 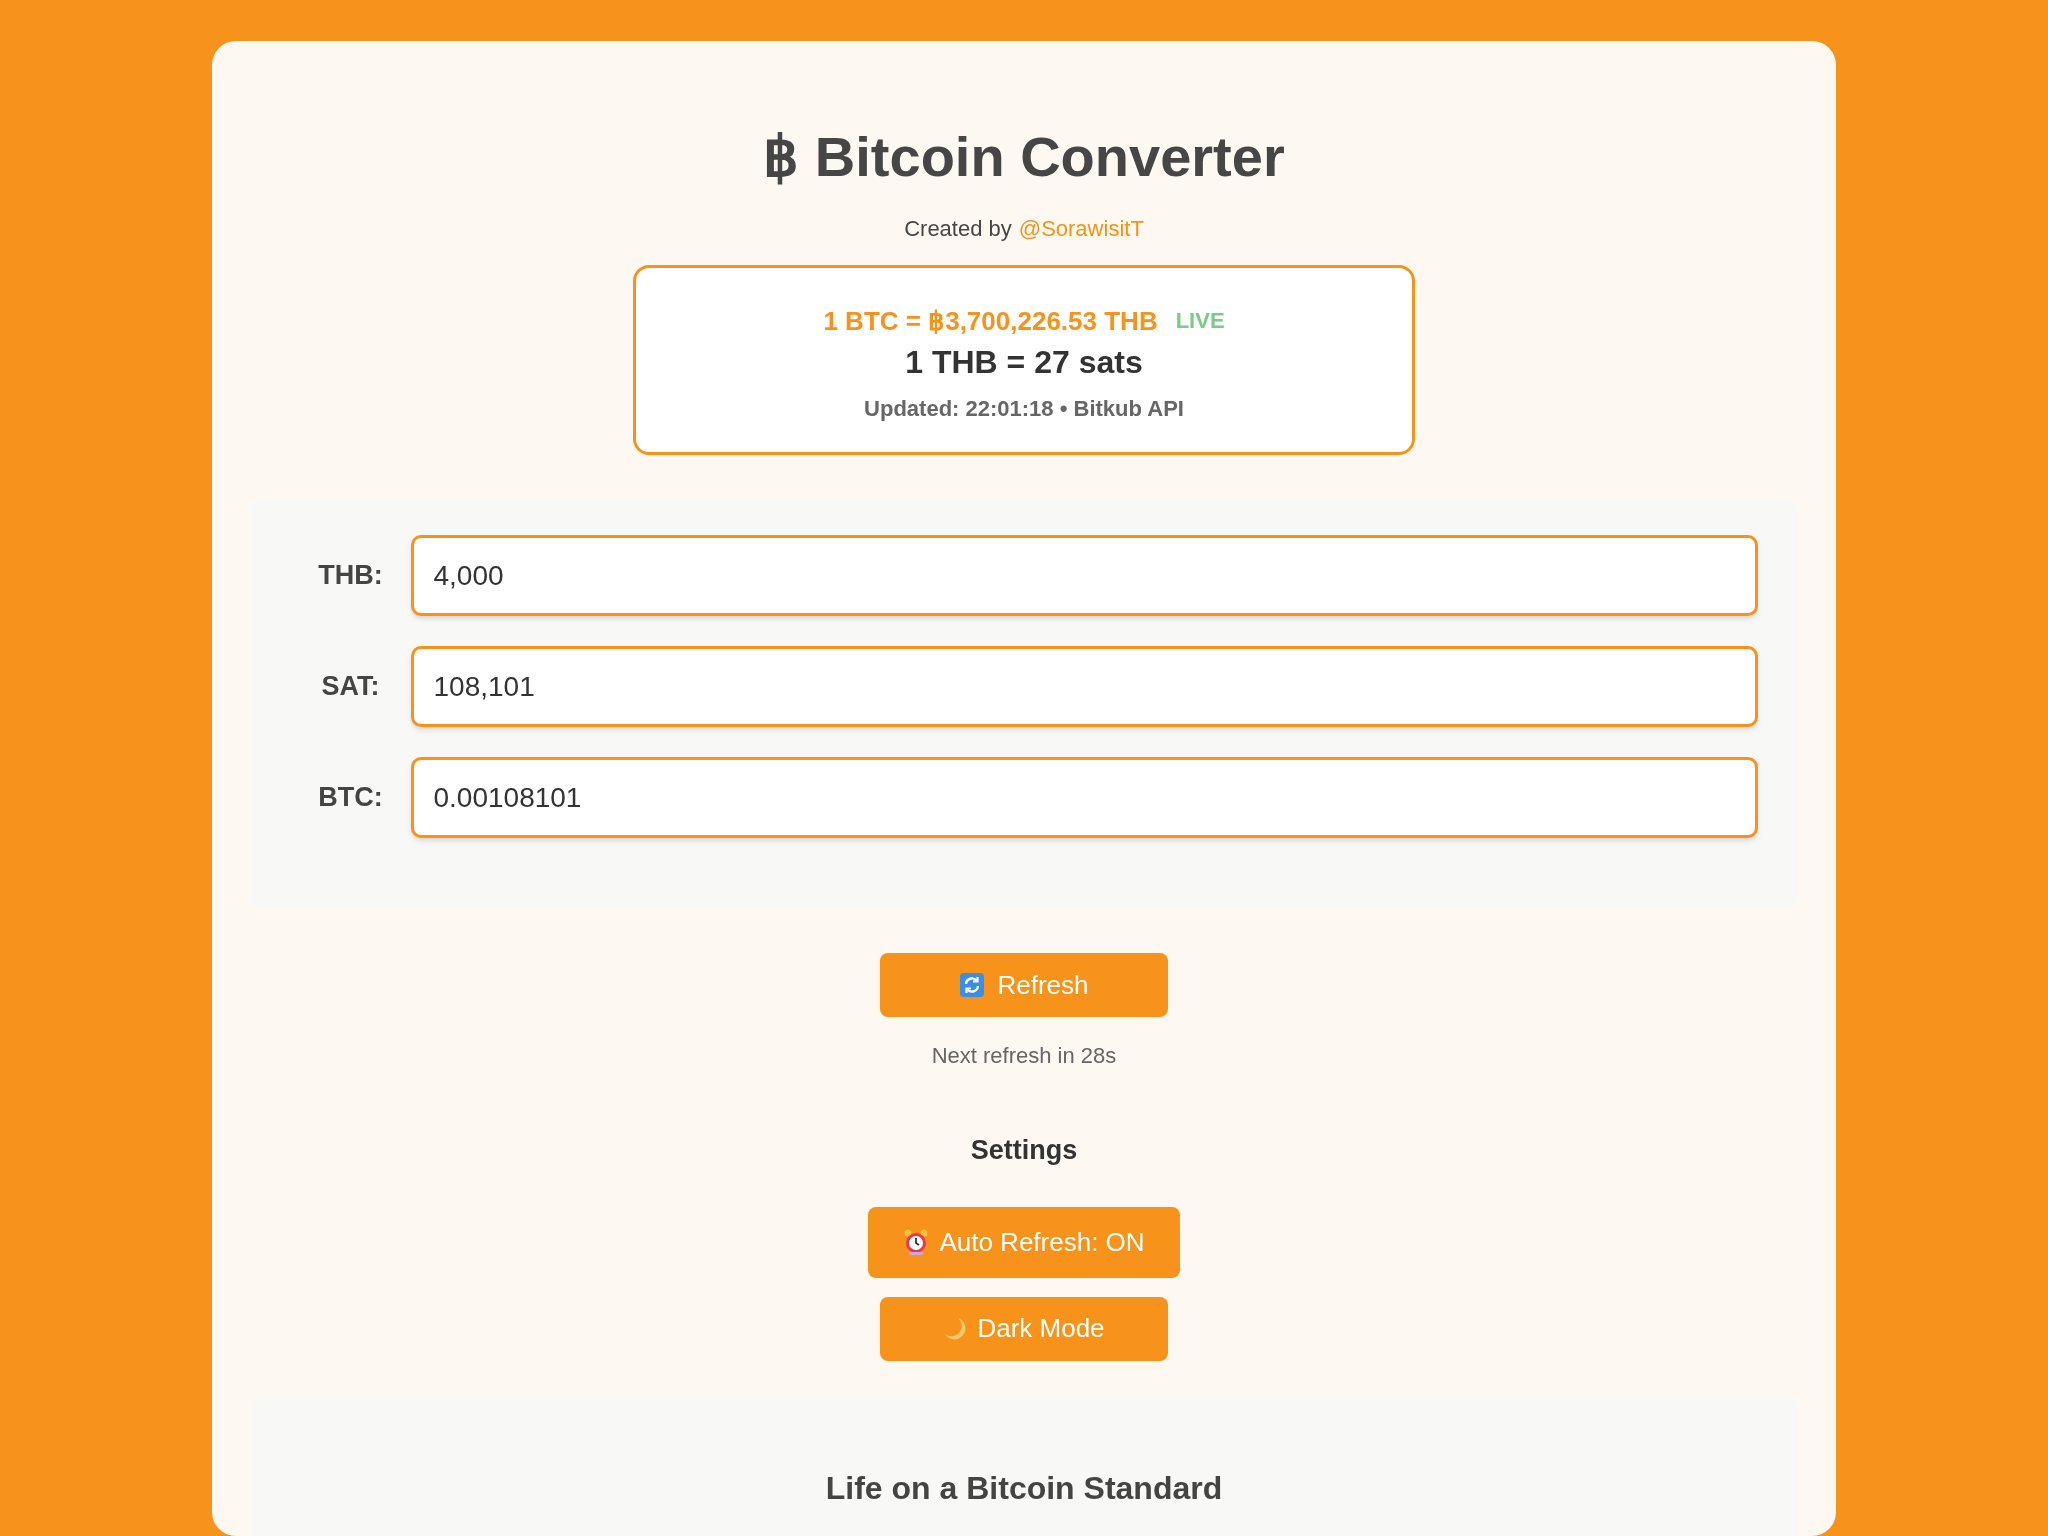 I want to click on field-label: SAT:, so click(x=350, y=687).